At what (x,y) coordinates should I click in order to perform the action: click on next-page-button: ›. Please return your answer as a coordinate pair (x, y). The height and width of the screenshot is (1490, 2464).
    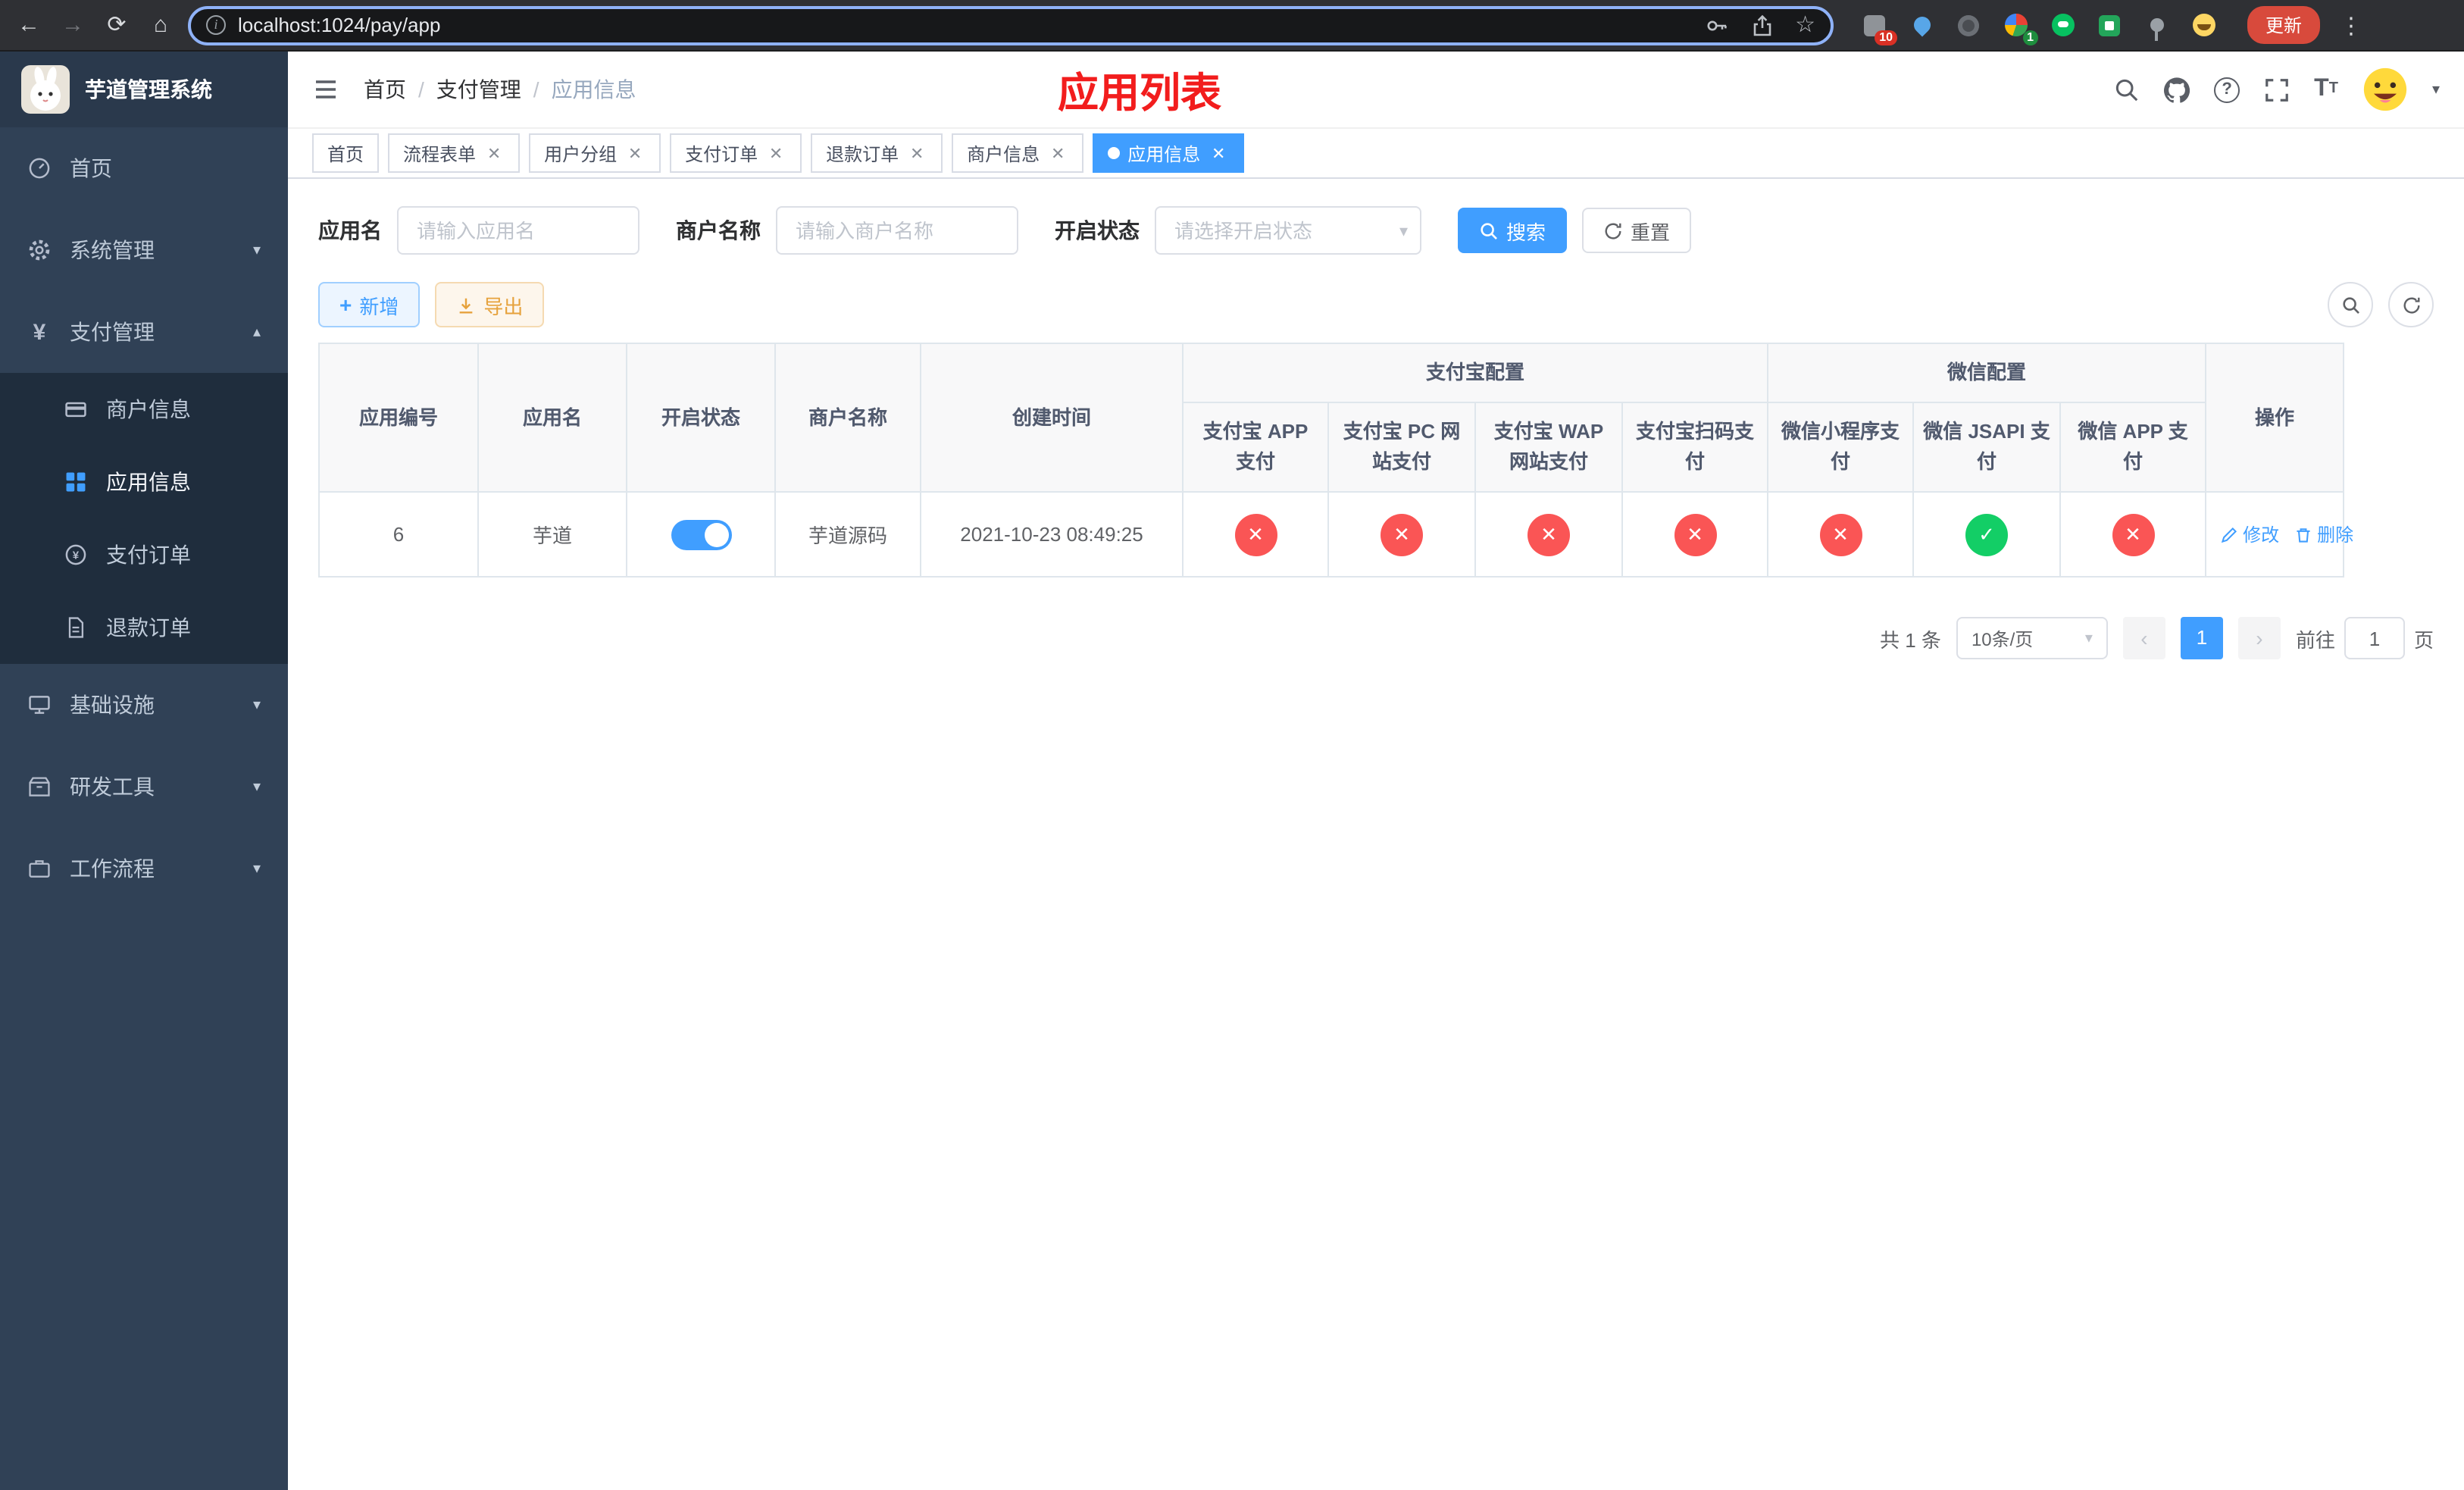
    Looking at the image, I should click on (2259, 638).